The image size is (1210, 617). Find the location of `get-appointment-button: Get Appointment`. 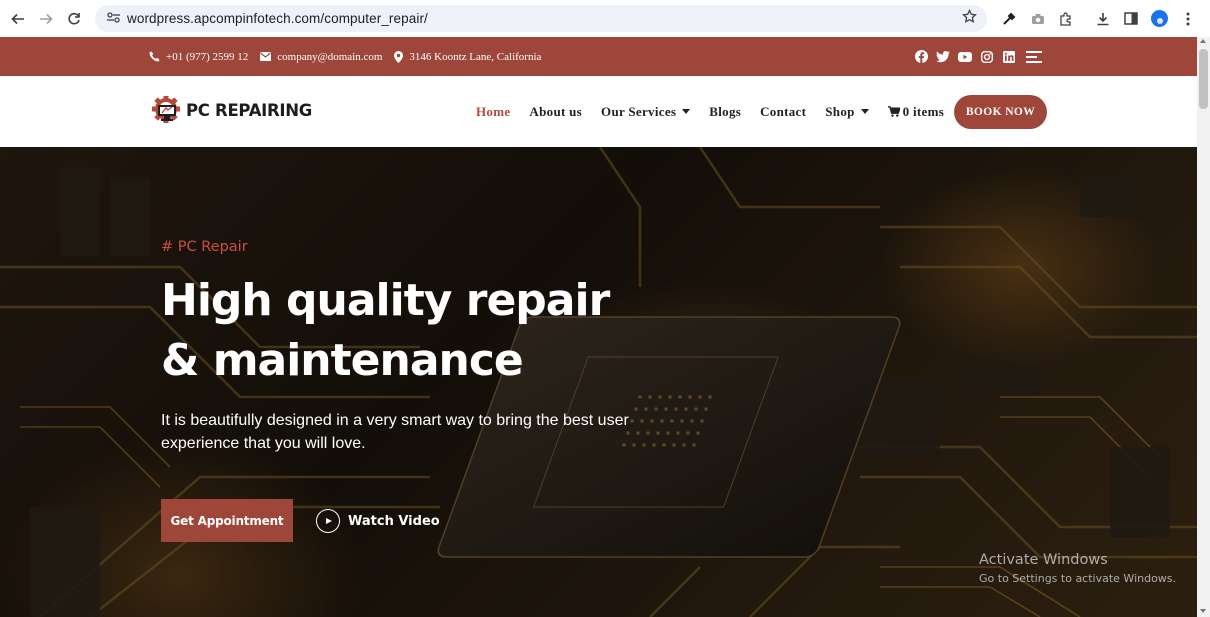

get-appointment-button: Get Appointment is located at coordinates (227, 520).